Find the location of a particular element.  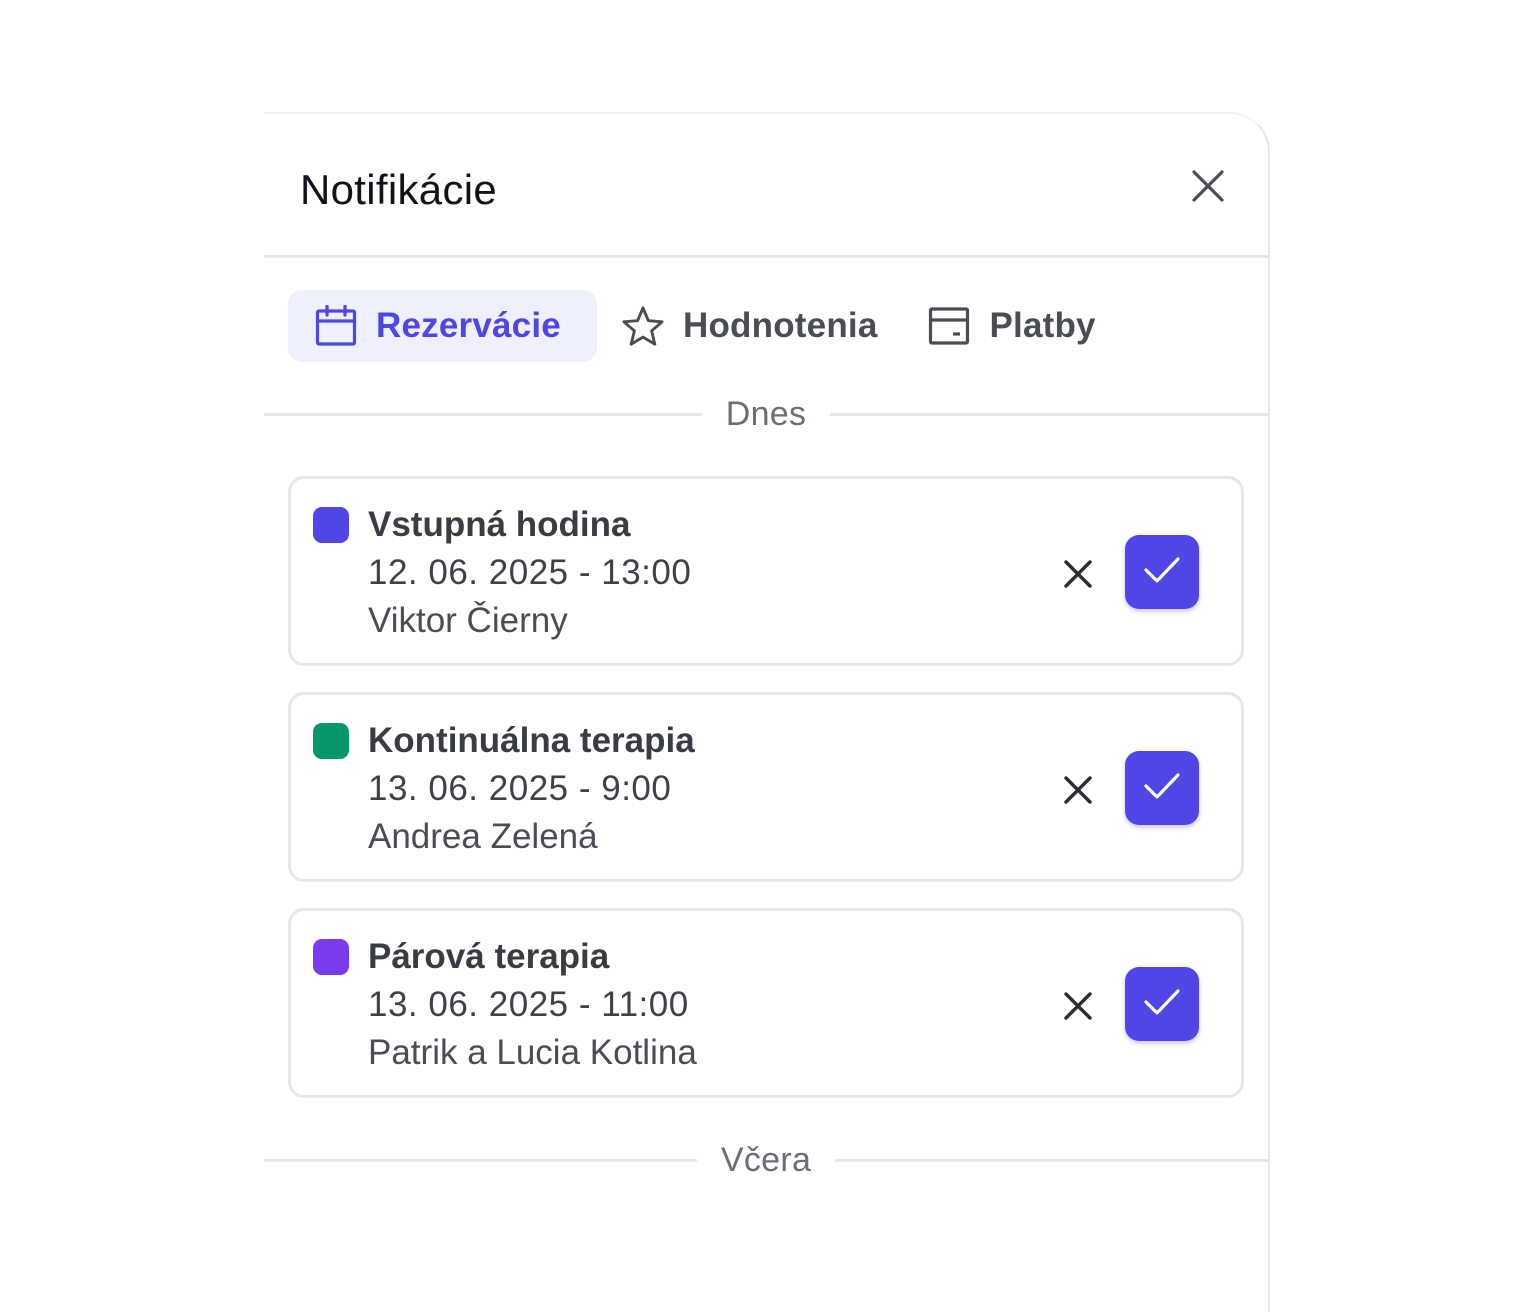

section-divider-today: Dnes is located at coordinates (766, 414).